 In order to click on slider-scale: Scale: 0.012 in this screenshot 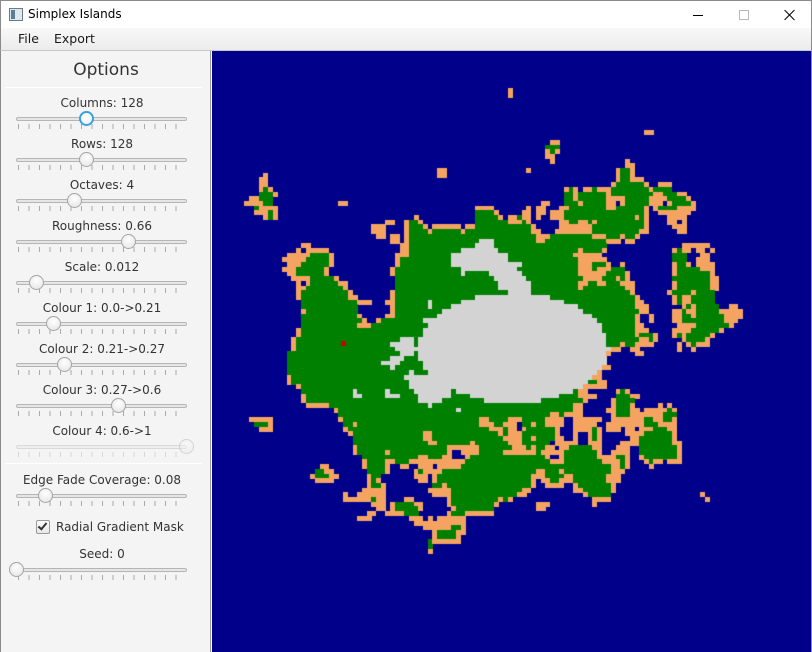, I will do `click(102, 276)`.